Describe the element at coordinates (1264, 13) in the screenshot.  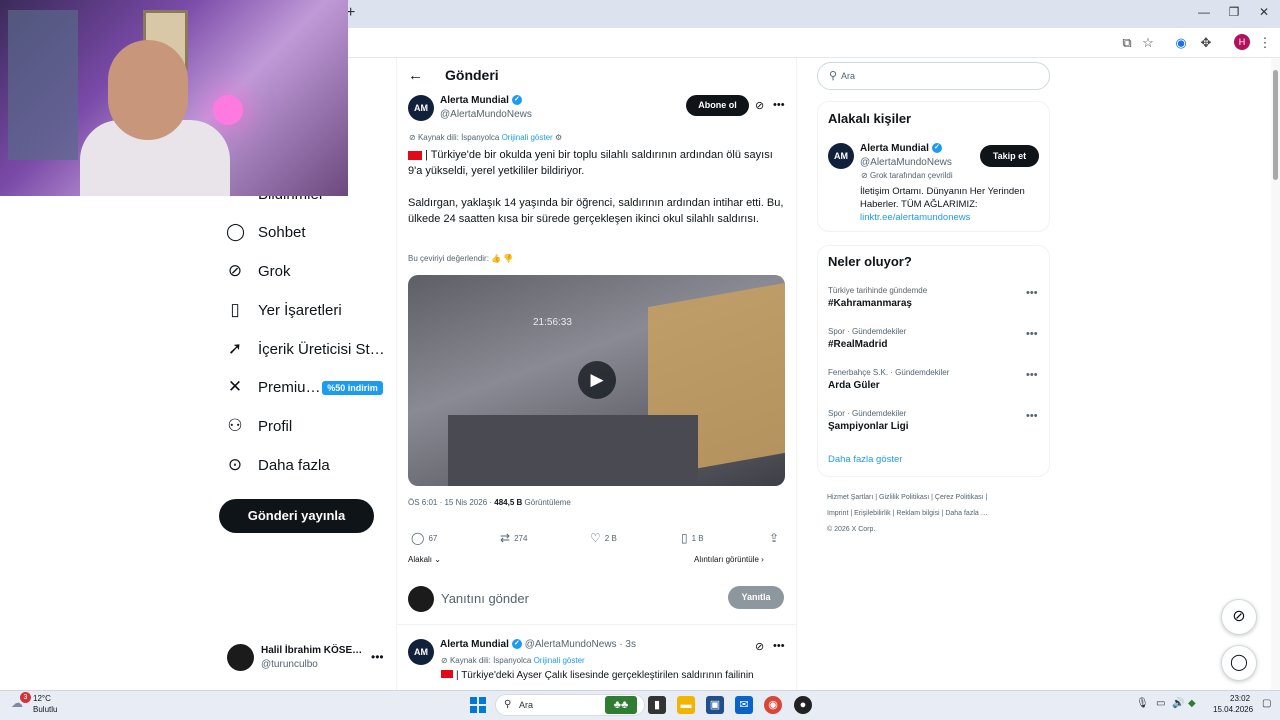
I see `close-window-button: ✕` at that location.